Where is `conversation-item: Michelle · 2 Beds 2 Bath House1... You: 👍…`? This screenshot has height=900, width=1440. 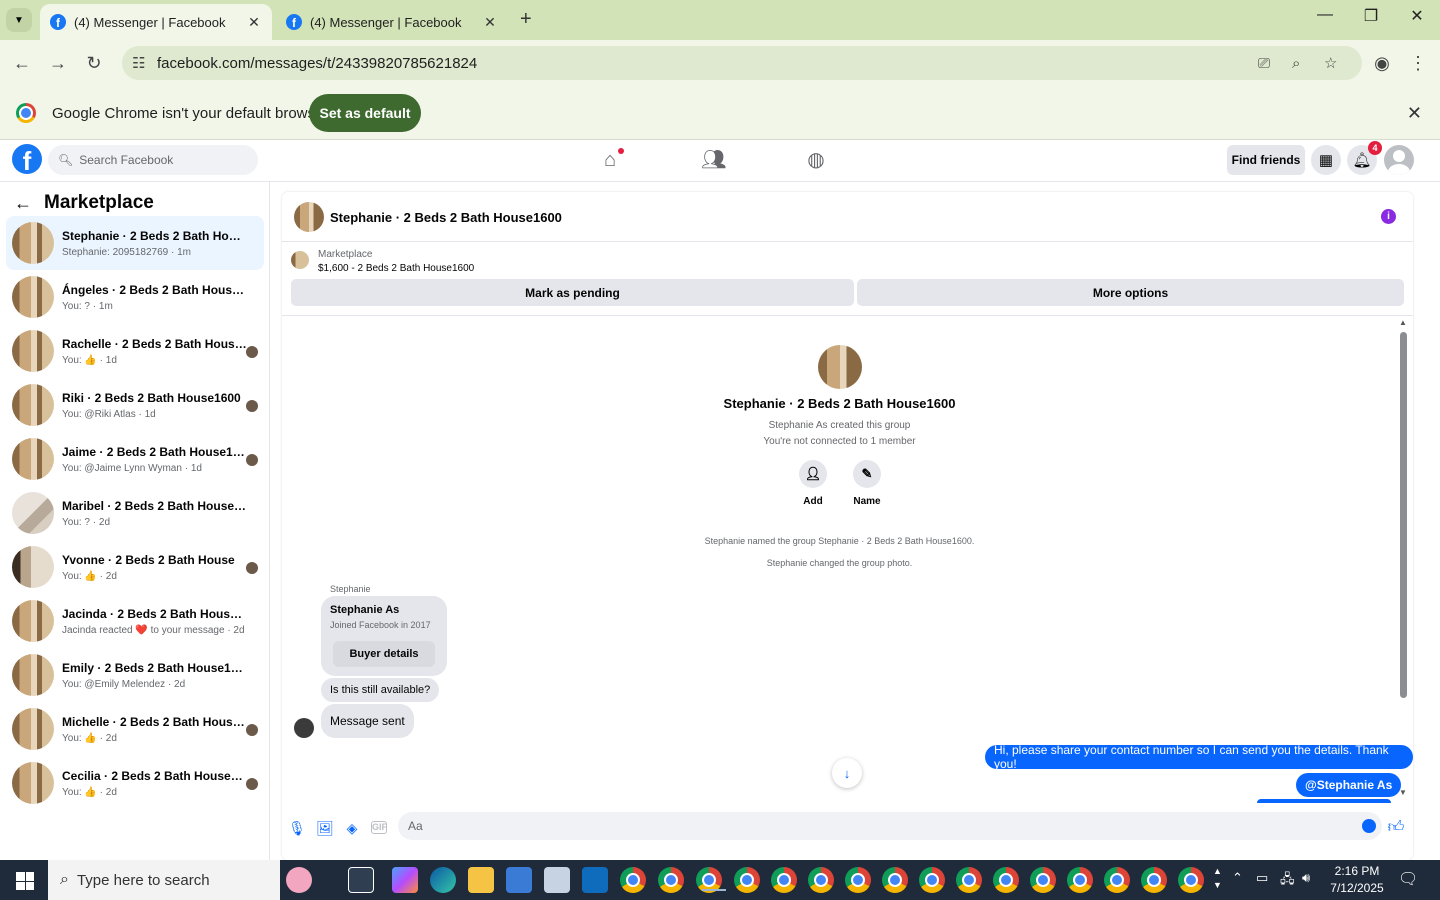 conversation-item: Michelle · 2 Beds 2 Bath House1... You: 👍… is located at coordinates (135, 729).